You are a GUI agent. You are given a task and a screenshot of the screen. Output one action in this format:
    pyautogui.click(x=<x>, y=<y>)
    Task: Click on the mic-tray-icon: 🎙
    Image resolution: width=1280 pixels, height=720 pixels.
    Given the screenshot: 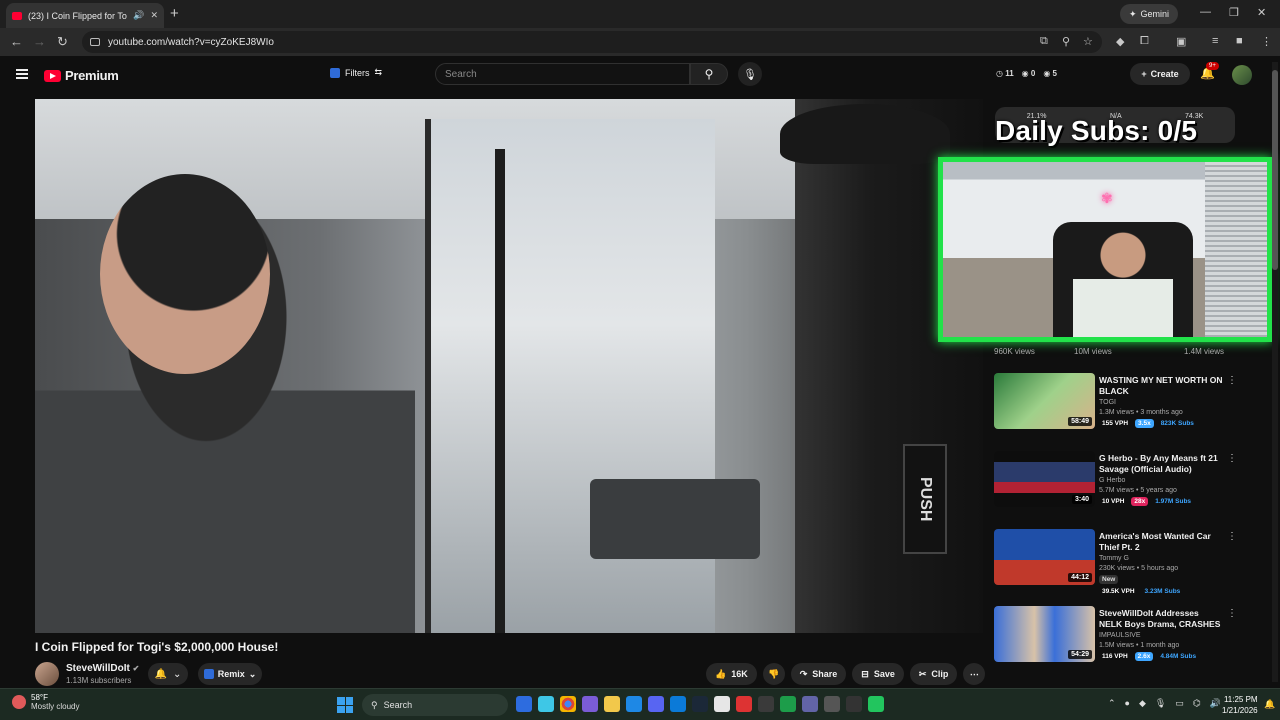 What is the action you would take?
    pyautogui.click(x=1160, y=703)
    